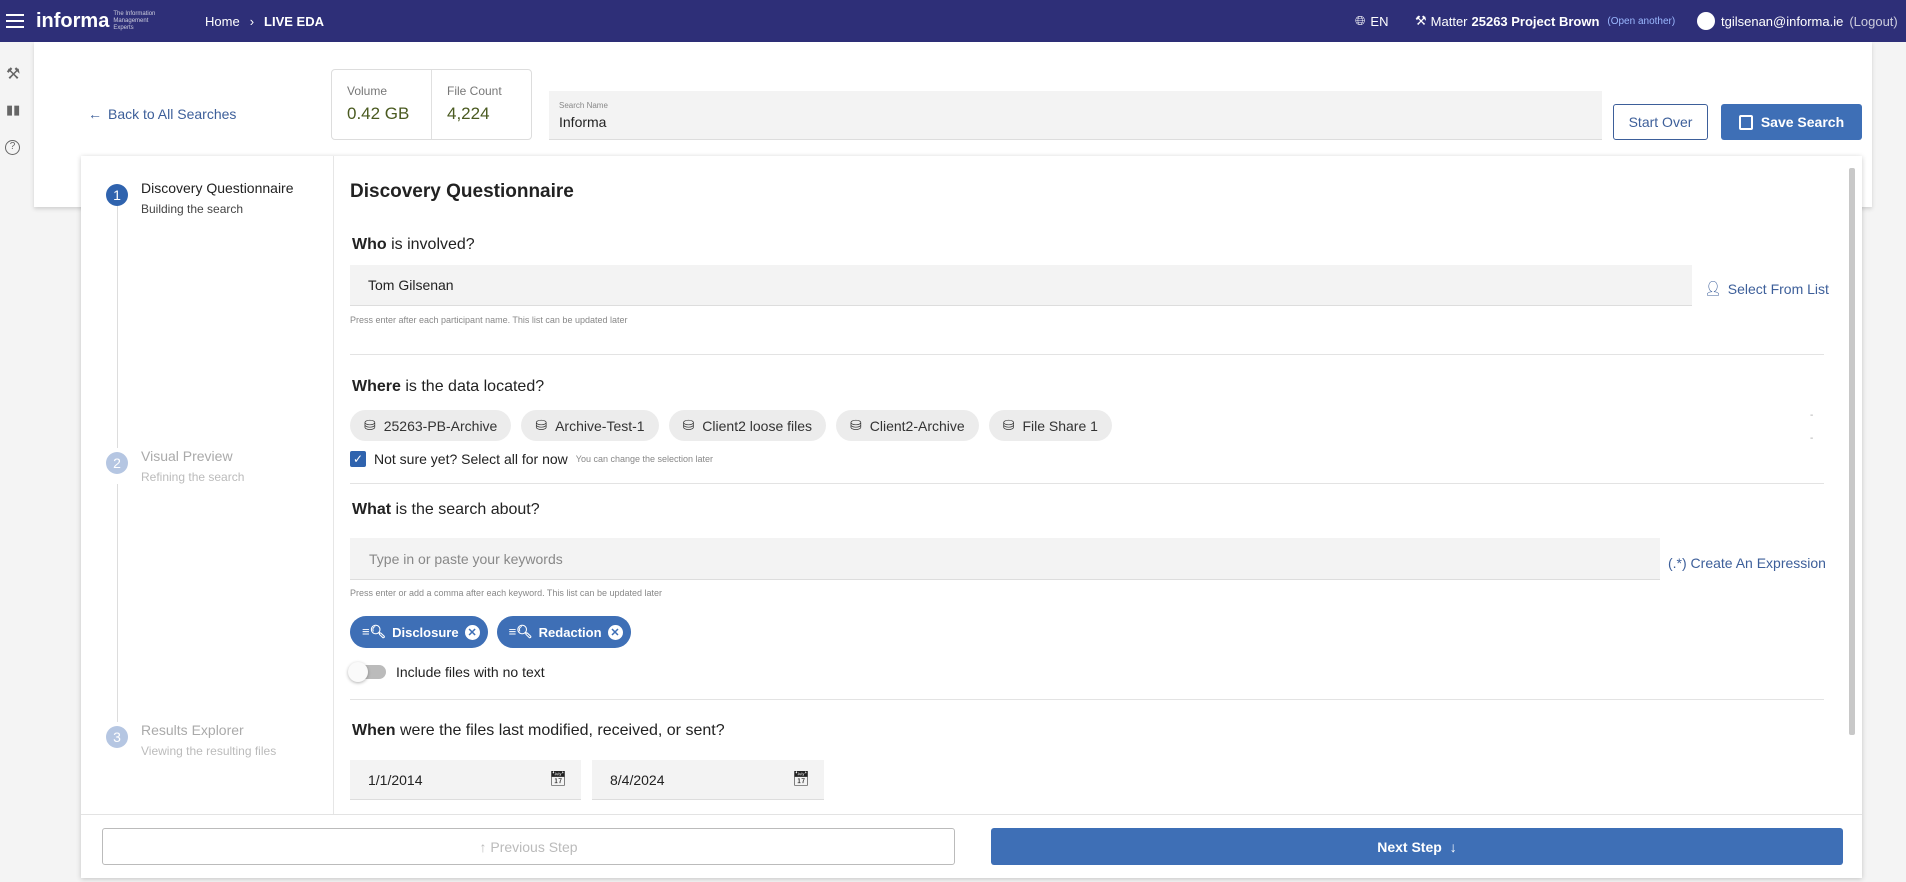 This screenshot has width=1906, height=882. What do you see at coordinates (708, 780) in the screenshot?
I see `date-to-field: 8/4/2024 📅︎` at bounding box center [708, 780].